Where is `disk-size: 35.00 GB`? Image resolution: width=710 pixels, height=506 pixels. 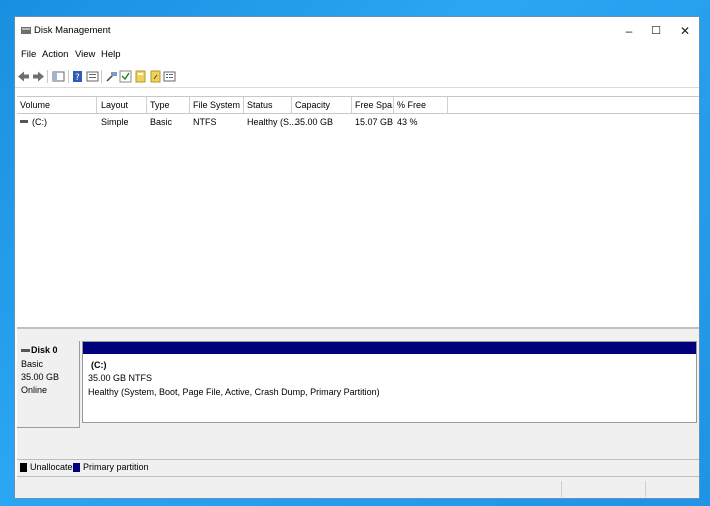
disk-size: 35.00 GB is located at coordinates (40, 377).